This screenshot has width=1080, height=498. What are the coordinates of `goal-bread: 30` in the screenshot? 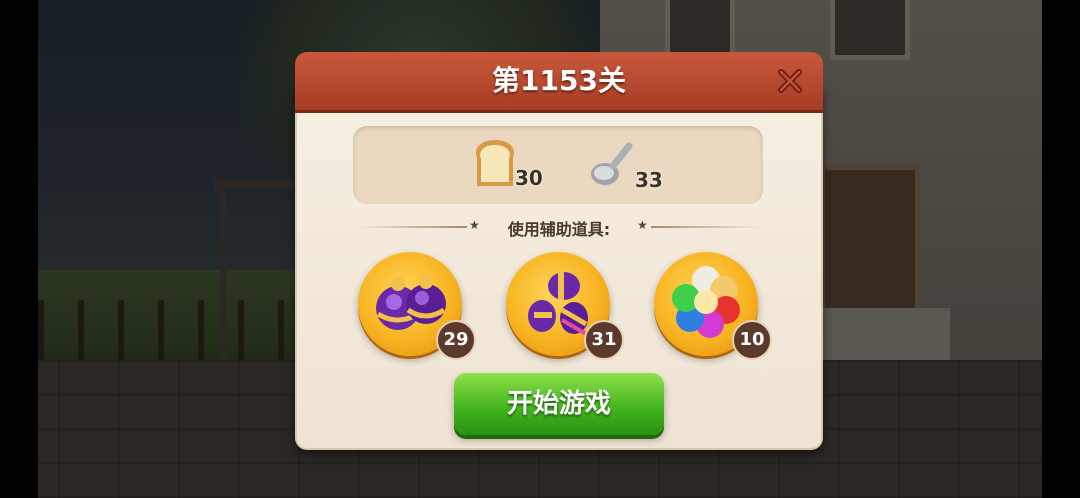 It's located at (511, 166).